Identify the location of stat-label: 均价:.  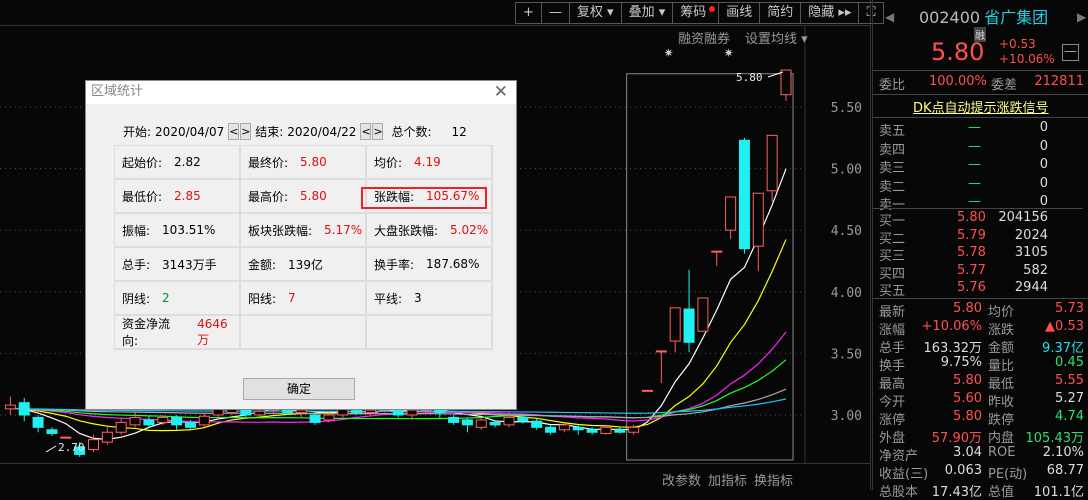
(388, 162).